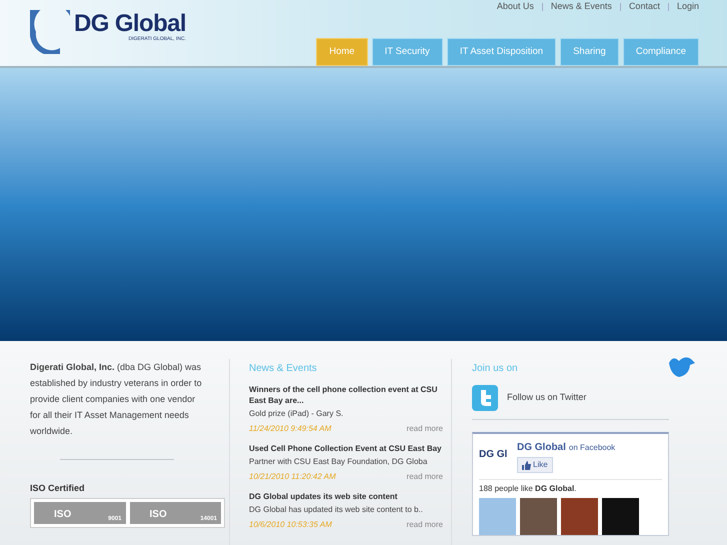  I want to click on facebook-suffix: on Facebook, so click(592, 448).